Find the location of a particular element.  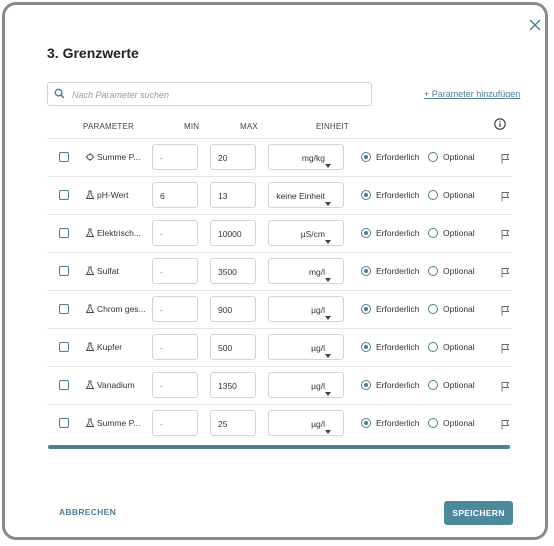

max-input: 25 is located at coordinates (233, 423).